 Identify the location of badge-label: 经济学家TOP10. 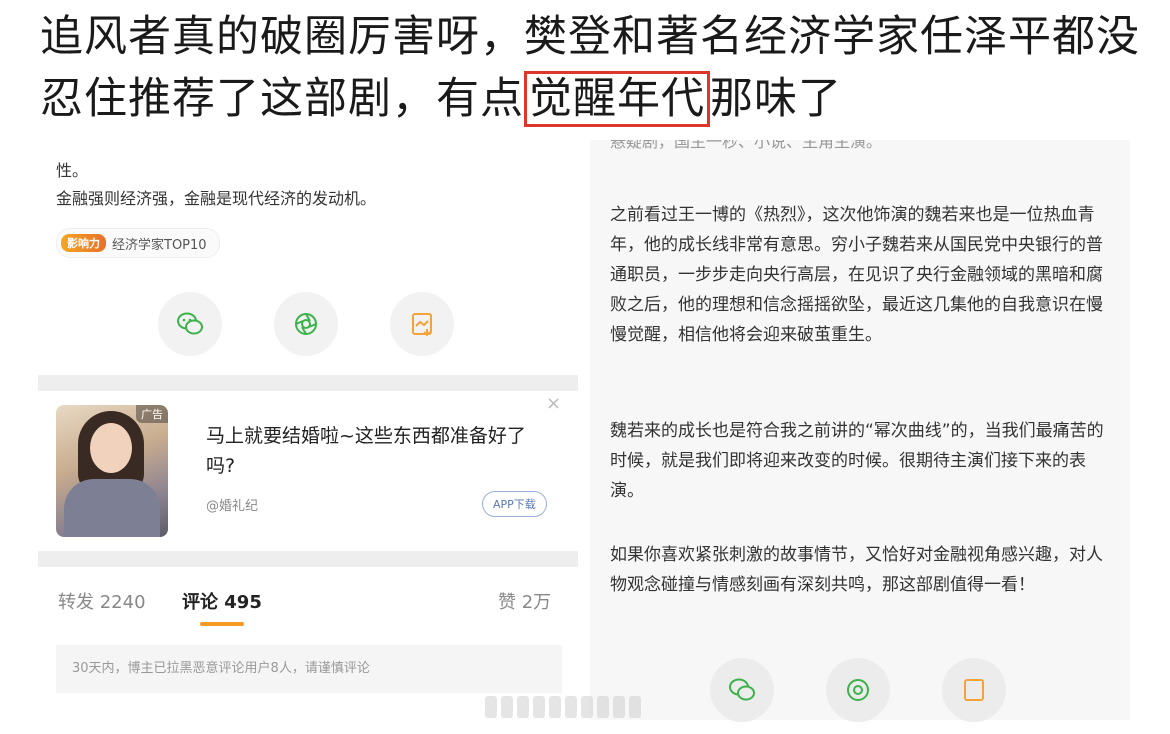
(159, 245).